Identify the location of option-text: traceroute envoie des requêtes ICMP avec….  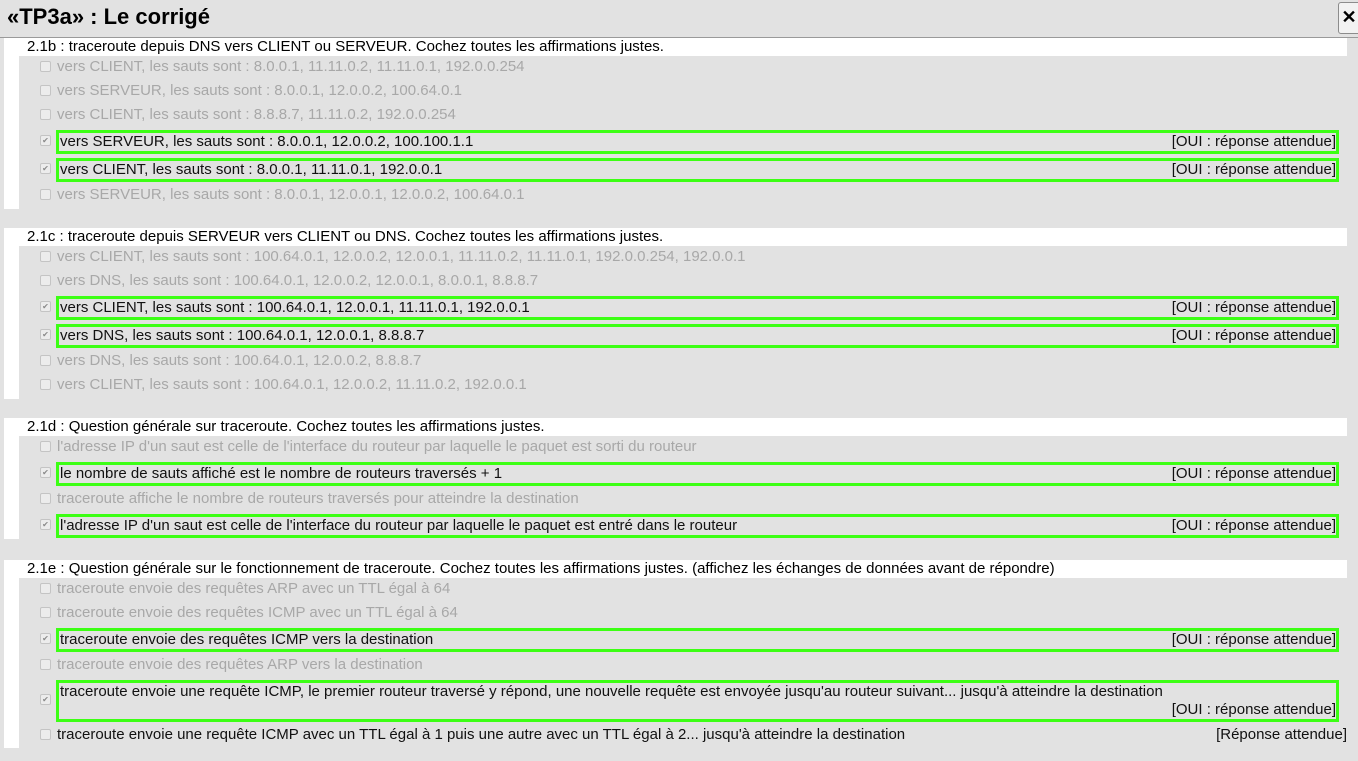
(257, 612).